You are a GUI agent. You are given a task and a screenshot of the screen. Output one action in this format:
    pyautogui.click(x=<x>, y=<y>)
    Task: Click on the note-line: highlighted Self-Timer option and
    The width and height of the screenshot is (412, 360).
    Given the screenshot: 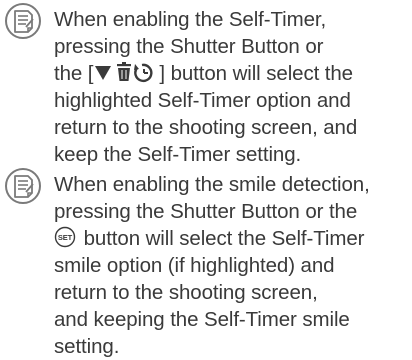 What is the action you would take?
    pyautogui.click(x=202, y=100)
    